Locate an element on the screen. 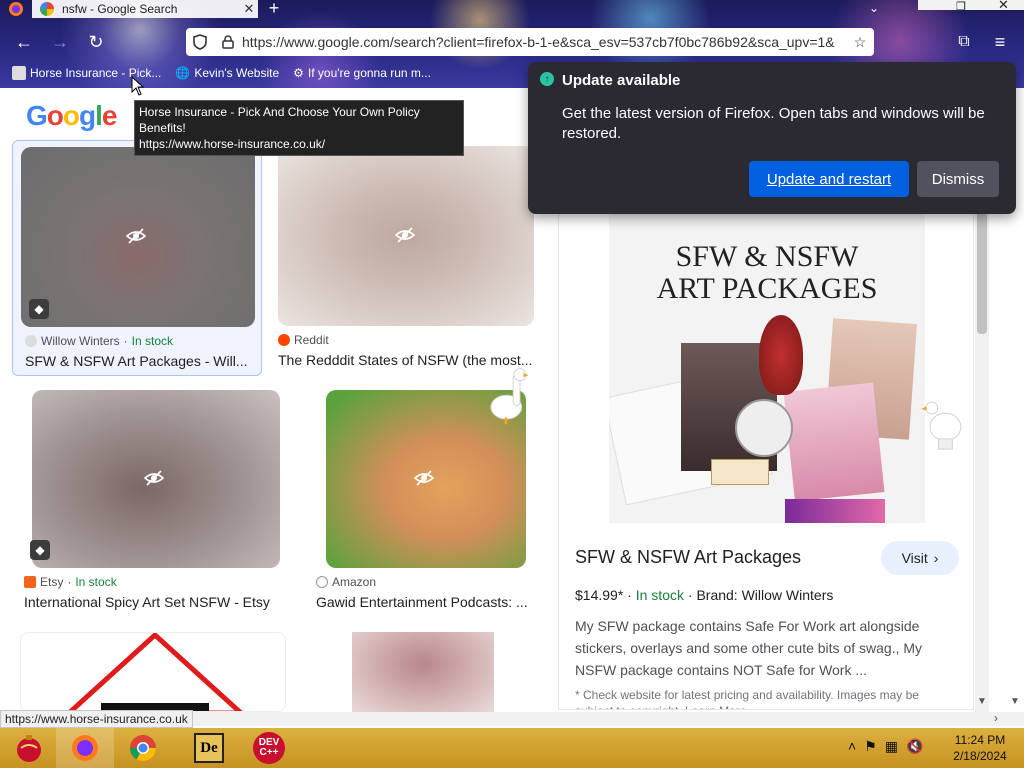 The image size is (1024, 768). result-source: Willow Winters · In stock is located at coordinates (99, 341).